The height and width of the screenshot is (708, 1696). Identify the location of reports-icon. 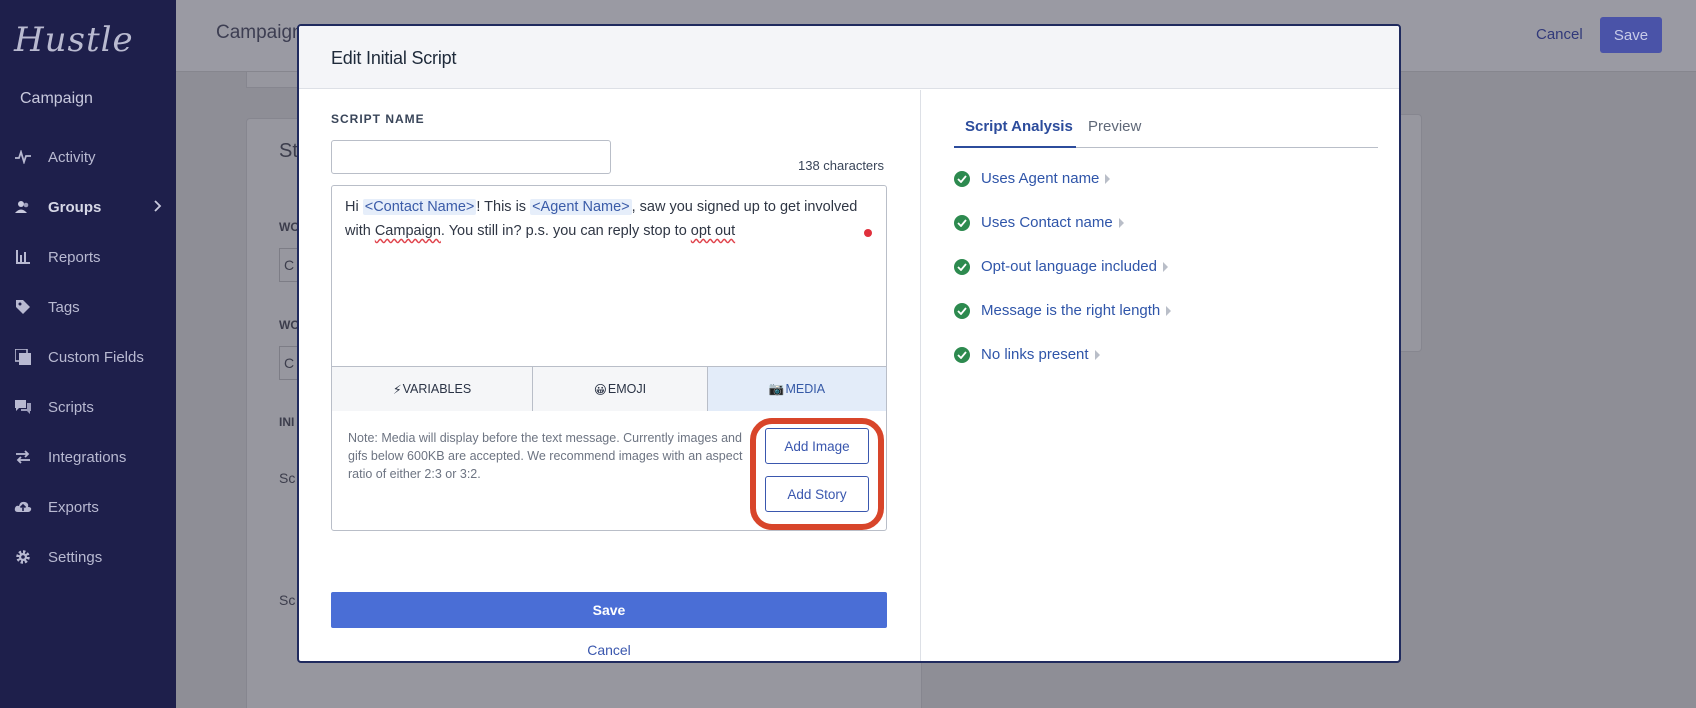
(23, 257).